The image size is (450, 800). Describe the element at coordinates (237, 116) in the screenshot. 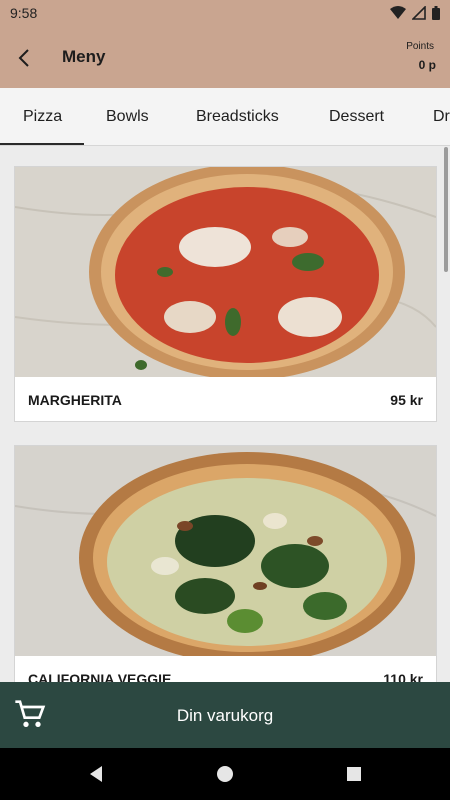

I see `tab-breadsticks: Breadsticks` at that location.